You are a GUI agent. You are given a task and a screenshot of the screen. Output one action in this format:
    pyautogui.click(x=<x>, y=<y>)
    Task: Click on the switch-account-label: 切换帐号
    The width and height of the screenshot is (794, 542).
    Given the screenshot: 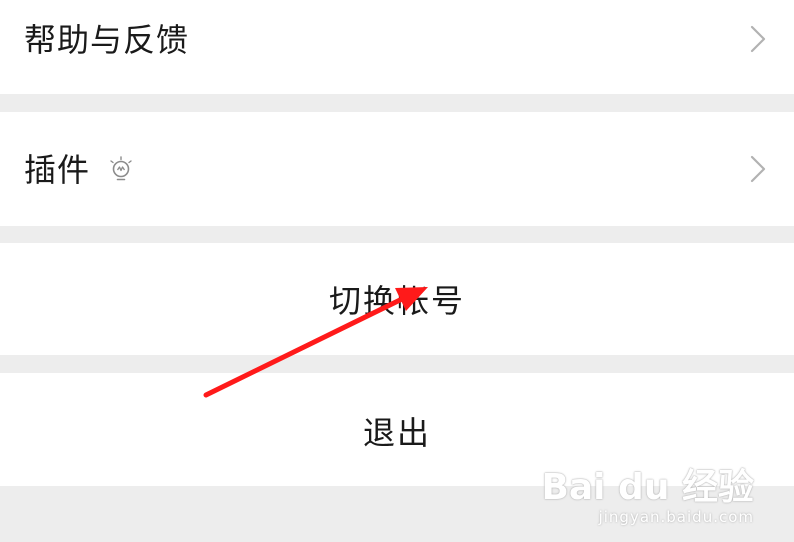 What is the action you would take?
    pyautogui.click(x=396, y=301)
    